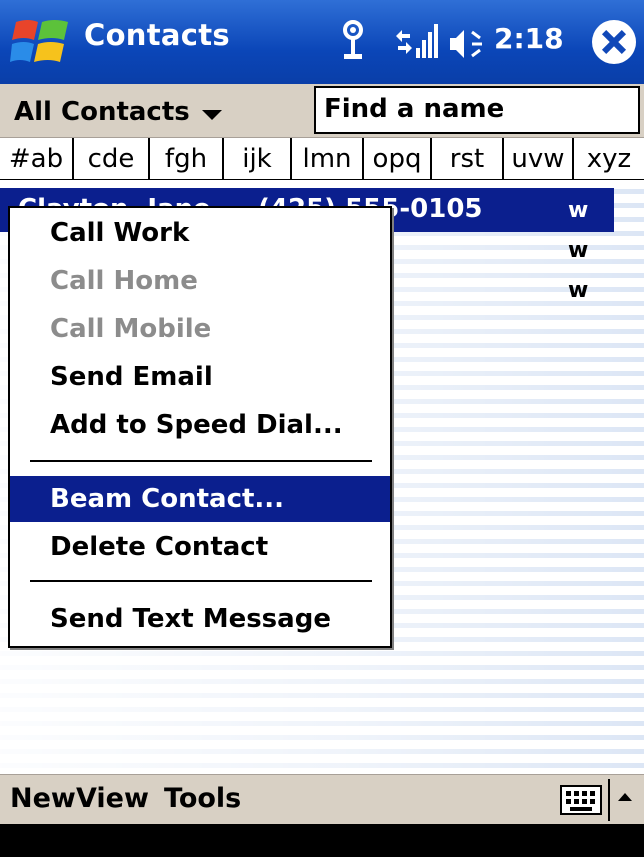 Image resolution: width=644 pixels, height=857 pixels. What do you see at coordinates (187, 158) in the screenshot?
I see `alpha-tab: fgh` at bounding box center [187, 158].